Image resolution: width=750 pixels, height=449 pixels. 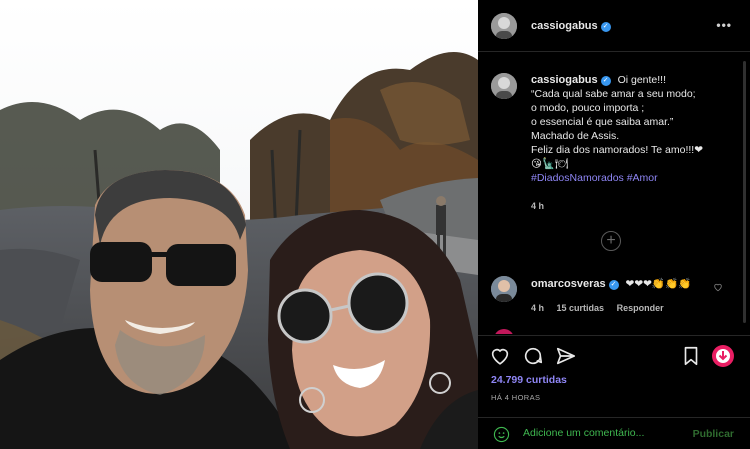 What do you see at coordinates (550, 164) in the screenshot?
I see `caption-line-6: 😘🗽🍽` at bounding box center [550, 164].